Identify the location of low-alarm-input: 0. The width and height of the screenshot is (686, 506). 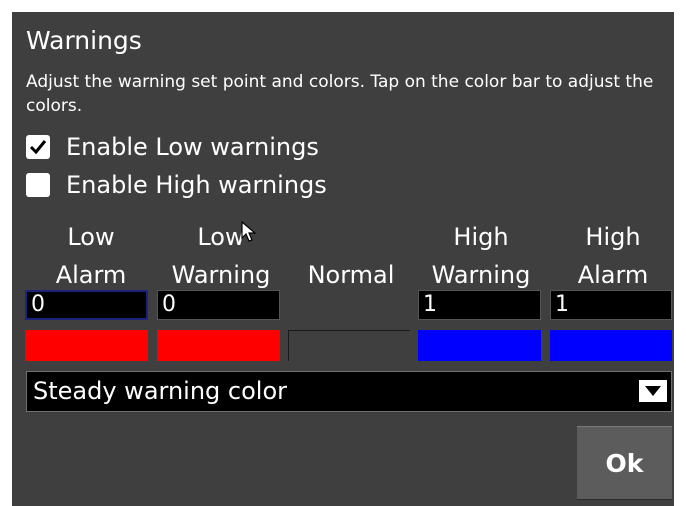
(86, 305).